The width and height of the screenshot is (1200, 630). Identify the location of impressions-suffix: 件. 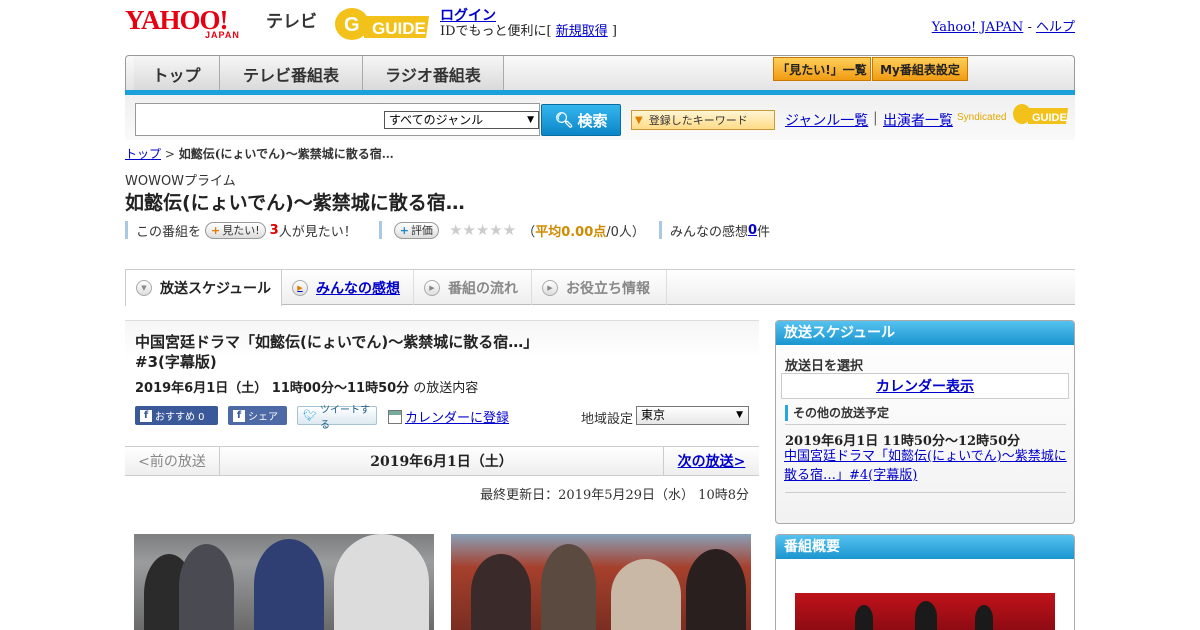
(764, 232).